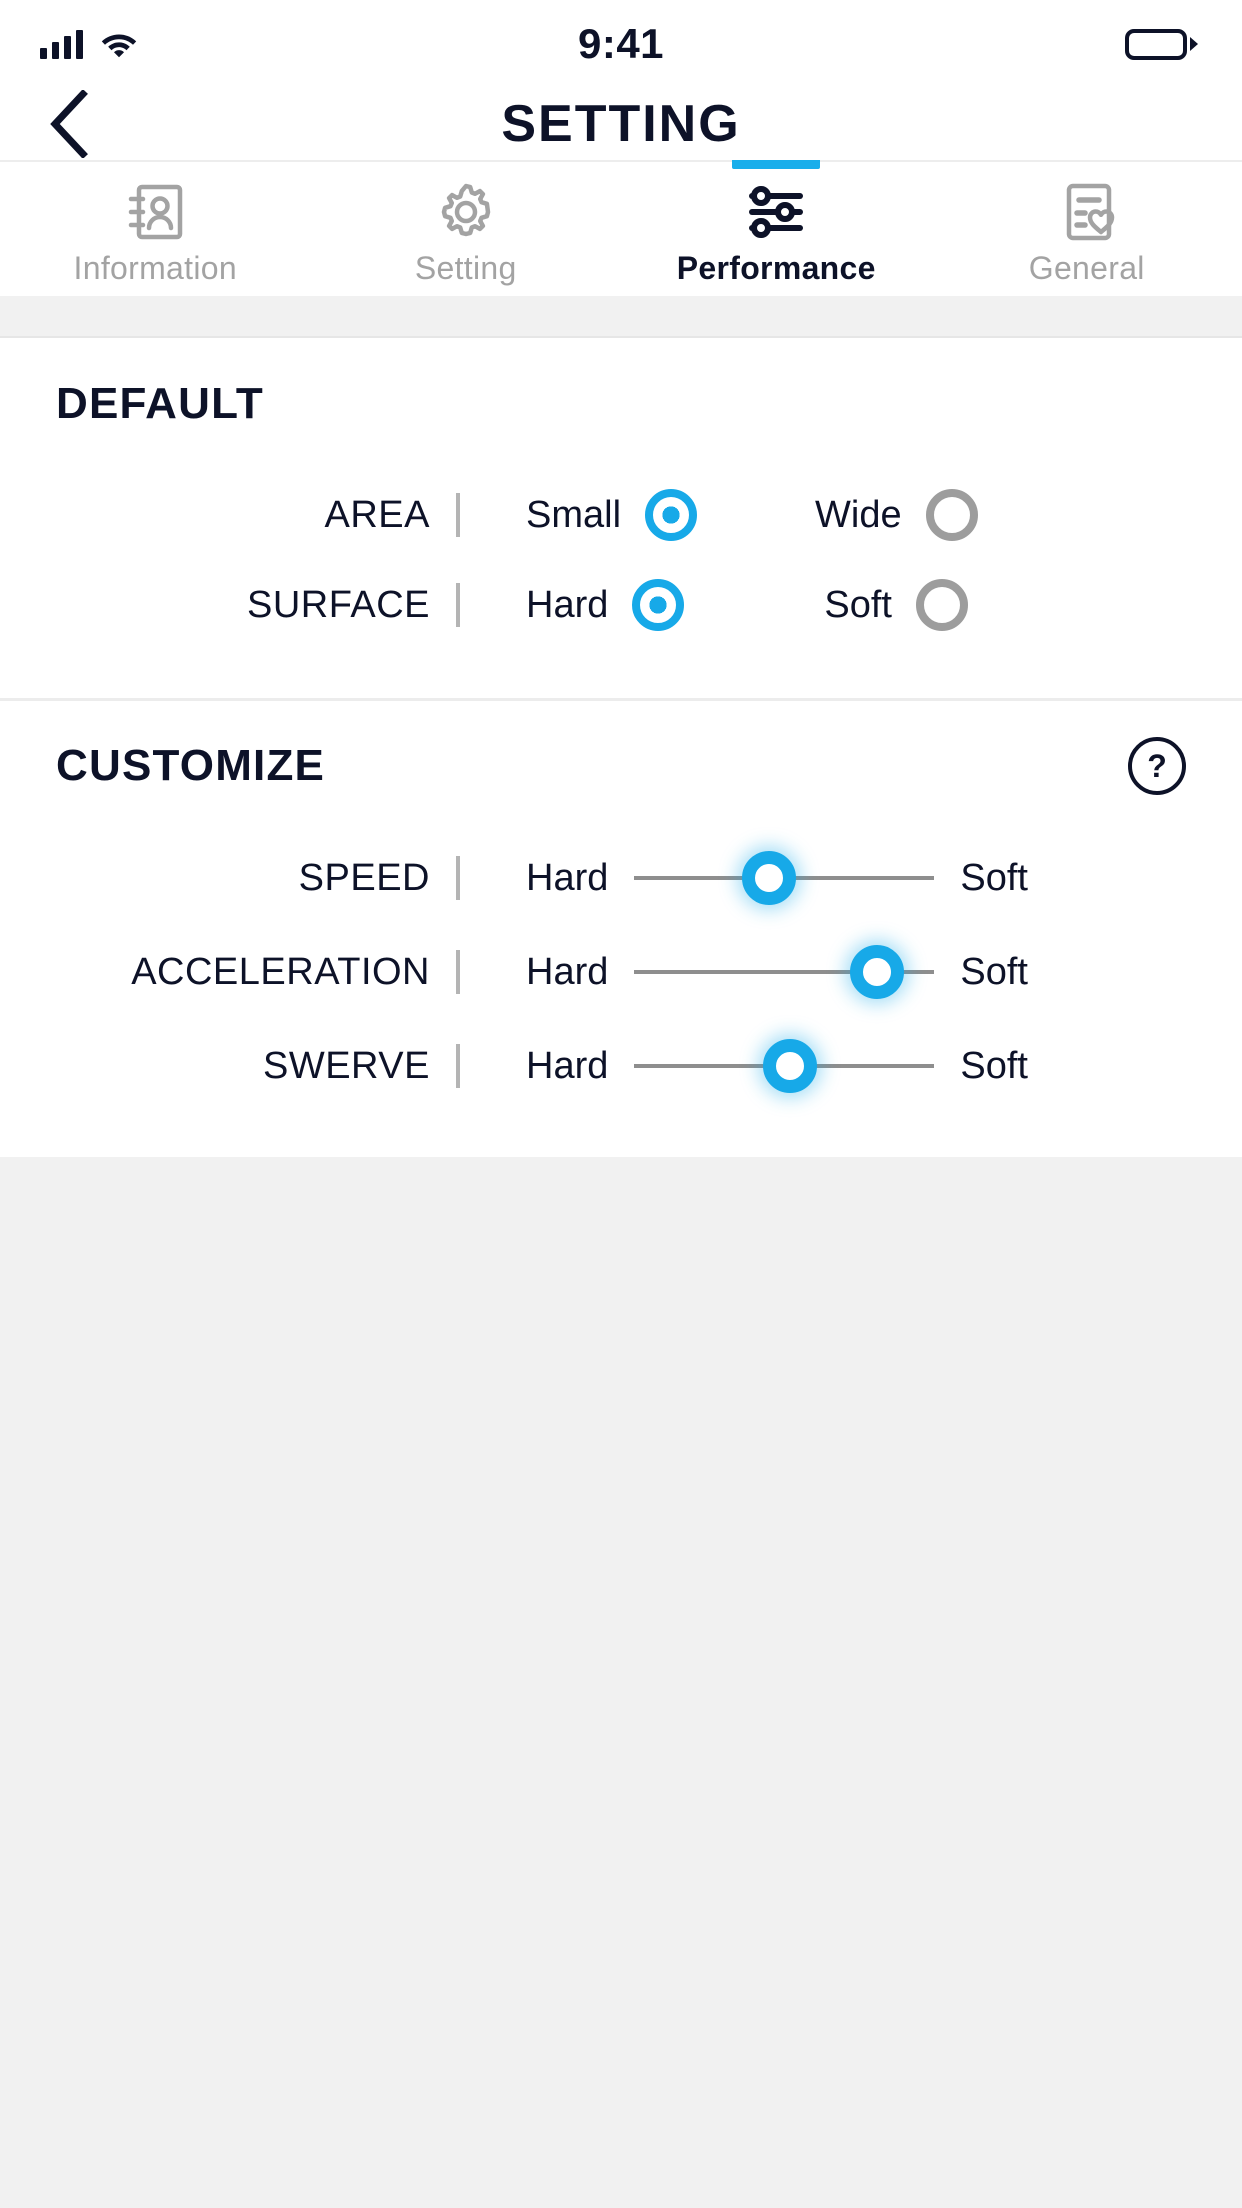 Image resolution: width=1242 pixels, height=2208 pixels. I want to click on chevron-left-icon, so click(69, 124).